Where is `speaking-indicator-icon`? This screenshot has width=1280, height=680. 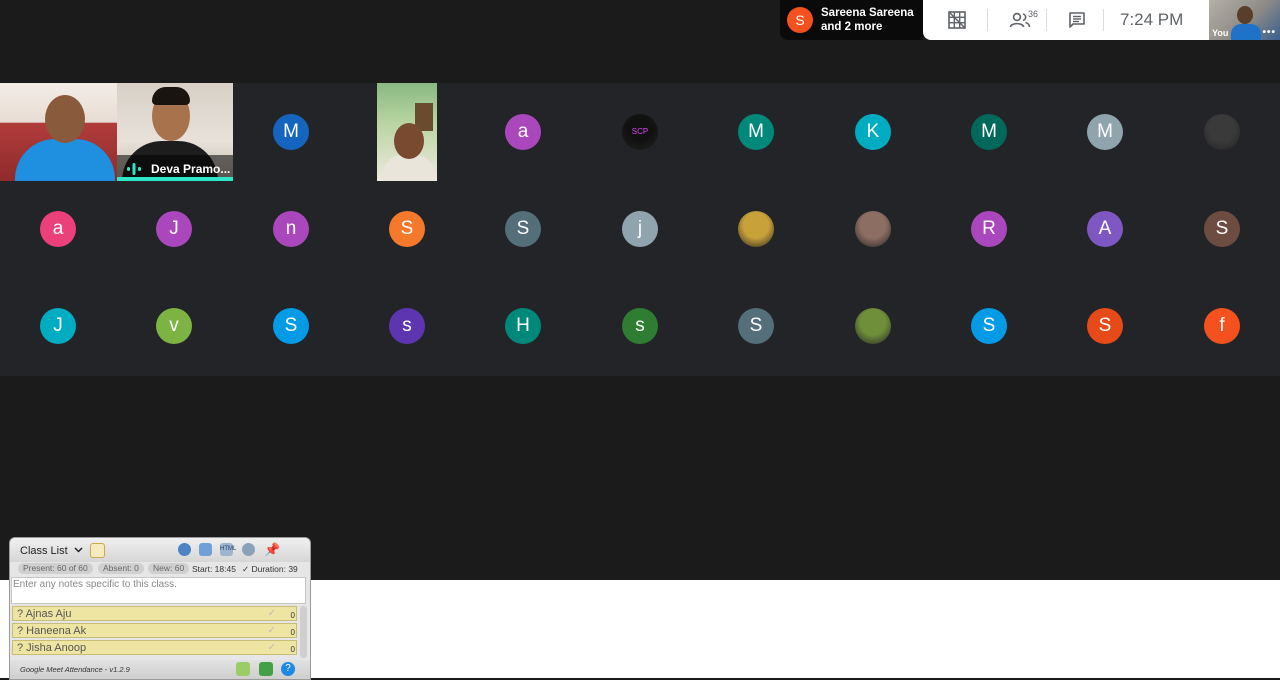 speaking-indicator-icon is located at coordinates (134, 169).